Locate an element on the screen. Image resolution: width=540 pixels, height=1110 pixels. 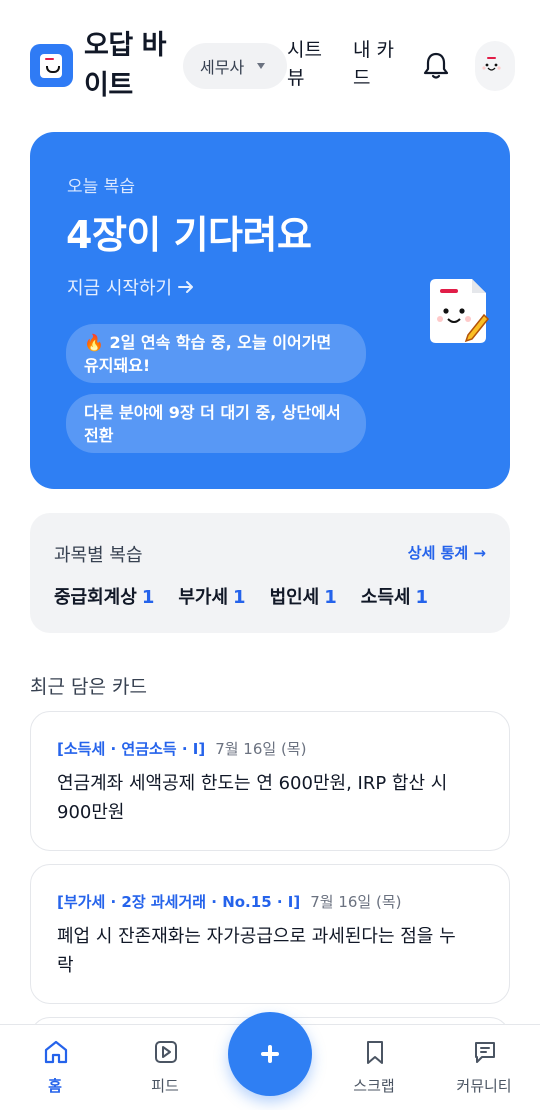
top-header: 오답 바이트 세무사 시트뷰 내 카드 is located at coordinates (270, 59).